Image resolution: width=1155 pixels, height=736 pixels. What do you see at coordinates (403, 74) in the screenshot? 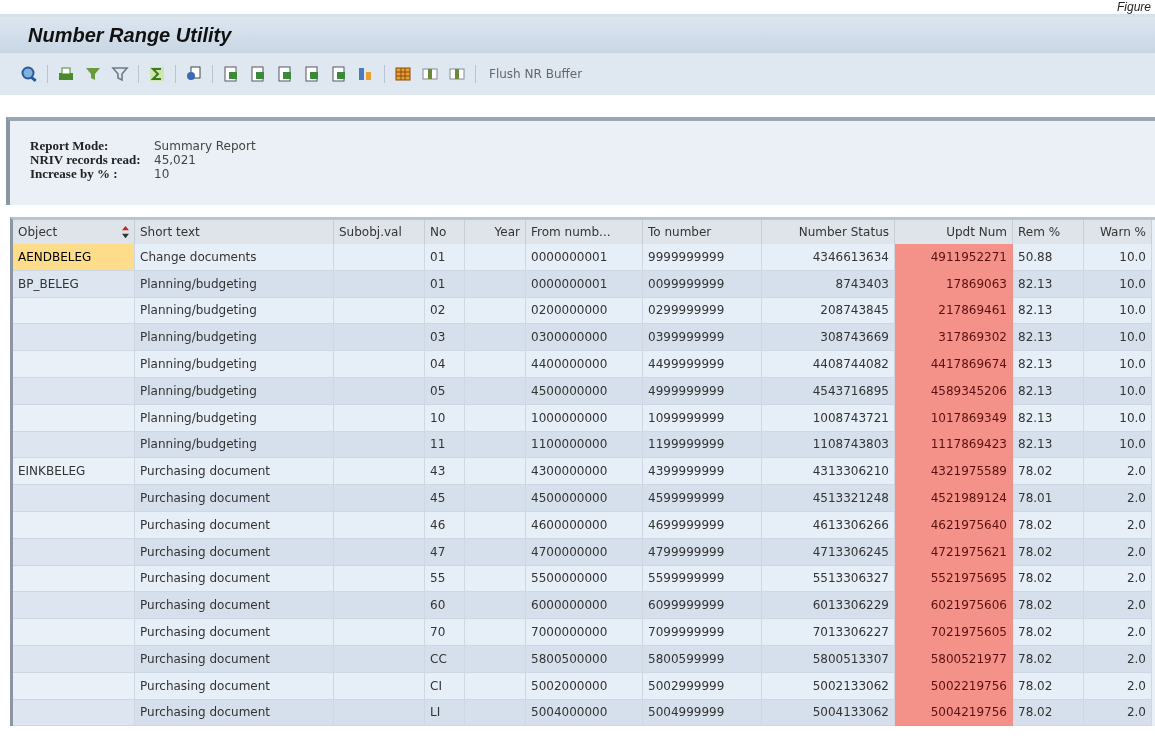
I see `grid-icon` at bounding box center [403, 74].